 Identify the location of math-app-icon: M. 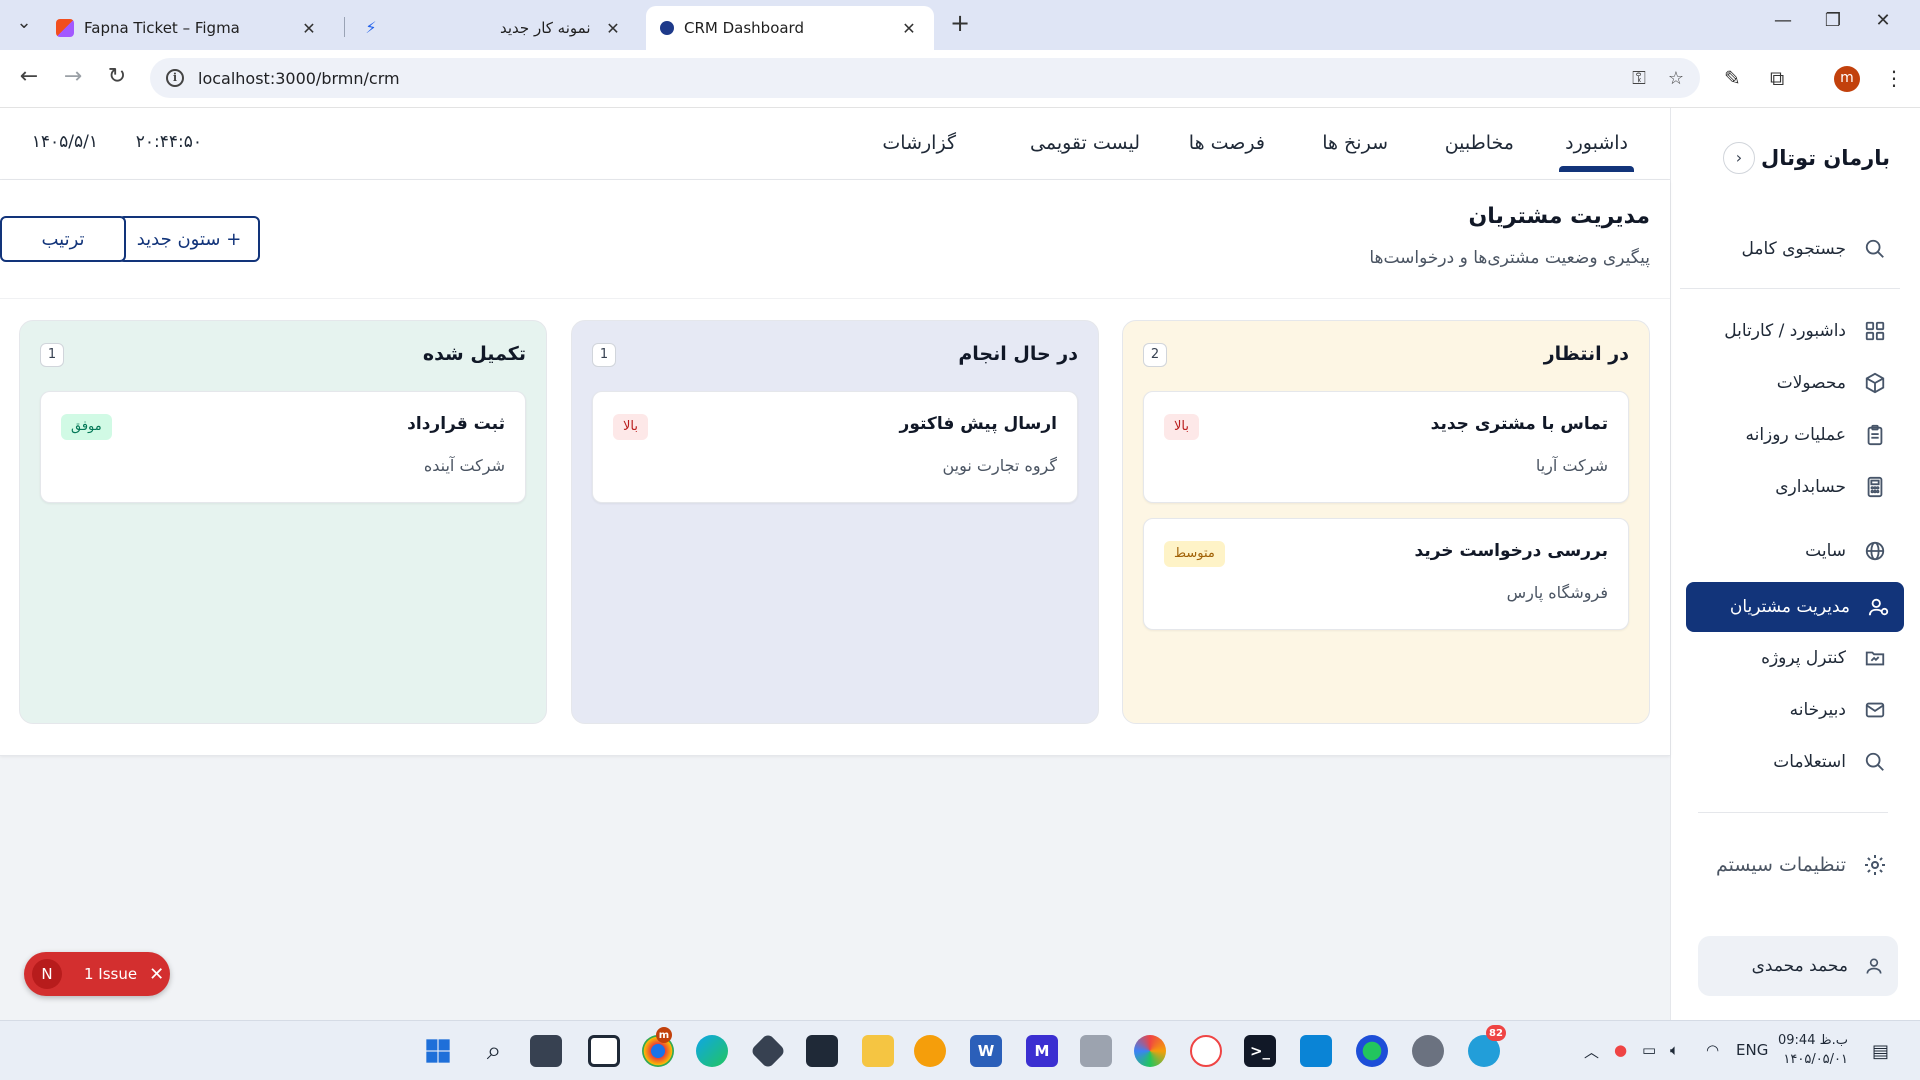
(1042, 1051).